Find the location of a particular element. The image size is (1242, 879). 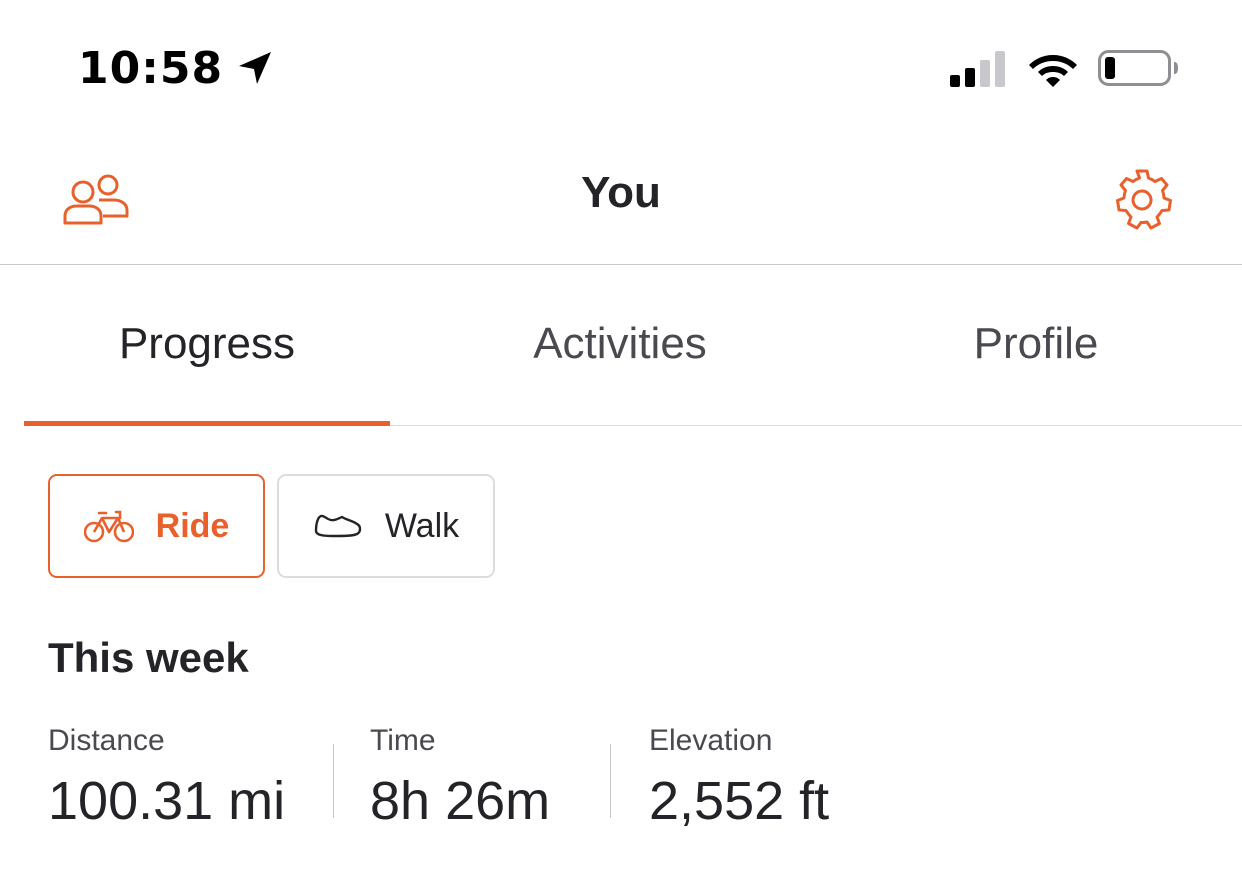

walk-chip-label: Walk is located at coordinates (422, 525).